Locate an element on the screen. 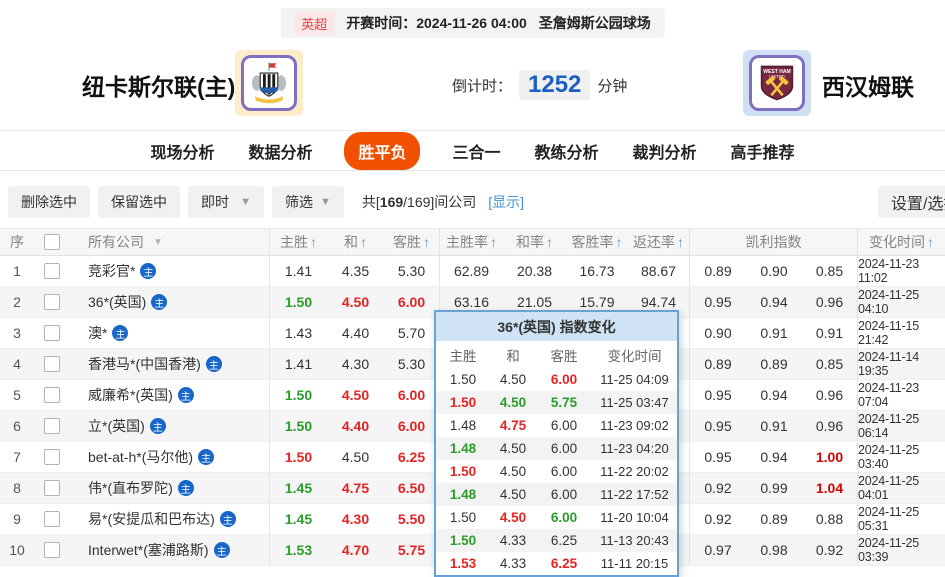 The height and width of the screenshot is (577, 945). row-index: 3 is located at coordinates (17, 333).